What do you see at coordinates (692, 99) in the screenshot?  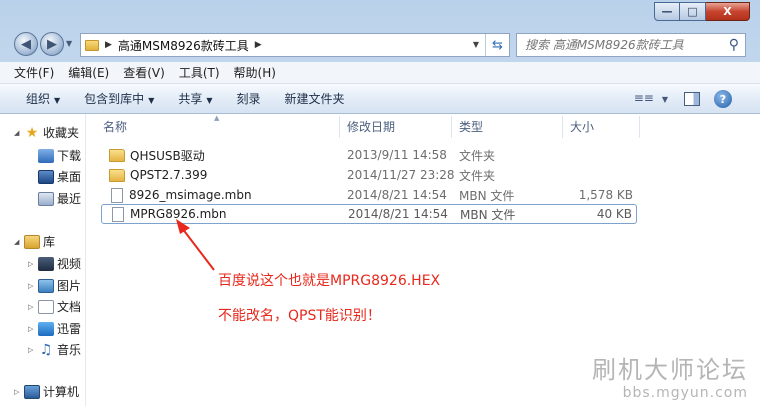 I see `preview-pane-icon` at bounding box center [692, 99].